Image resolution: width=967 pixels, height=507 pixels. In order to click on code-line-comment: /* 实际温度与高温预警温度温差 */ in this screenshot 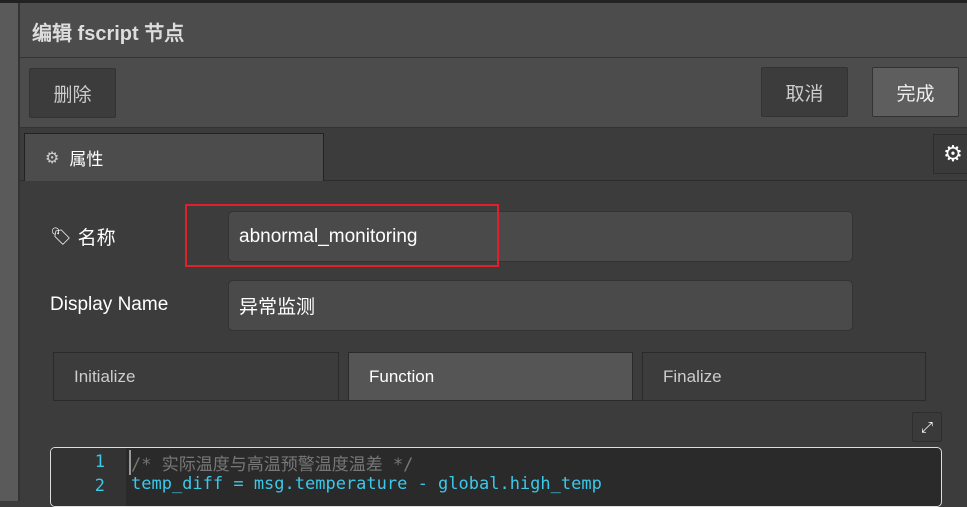, I will do `click(271, 462)`.